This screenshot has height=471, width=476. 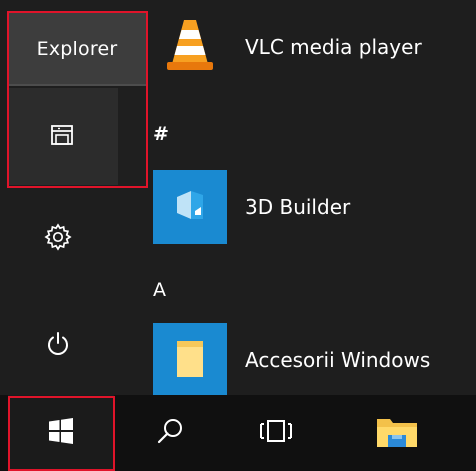 I want to click on rail-power-button, so click(x=58, y=346).